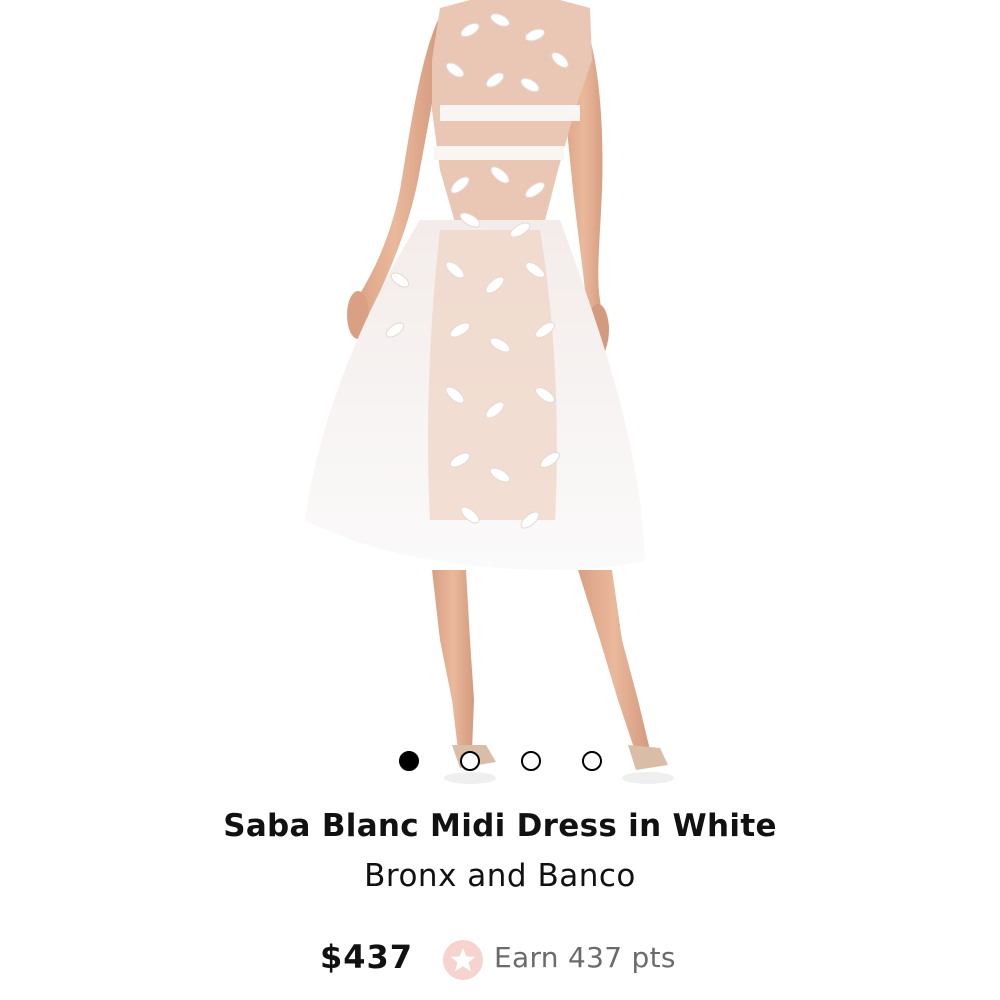 Image resolution: width=1000 pixels, height=1000 pixels. Describe the element at coordinates (500, 761) in the screenshot. I see `image-carousel-pager` at that location.